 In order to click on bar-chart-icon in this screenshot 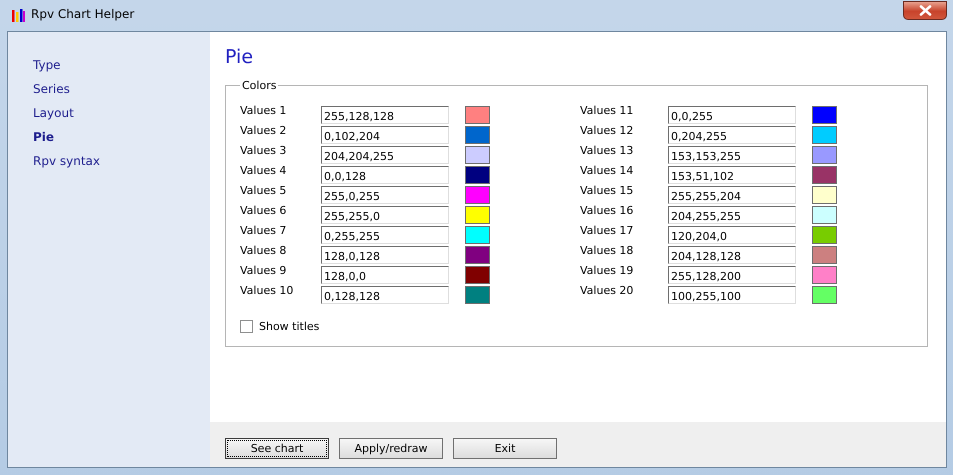, I will do `click(18, 15)`.